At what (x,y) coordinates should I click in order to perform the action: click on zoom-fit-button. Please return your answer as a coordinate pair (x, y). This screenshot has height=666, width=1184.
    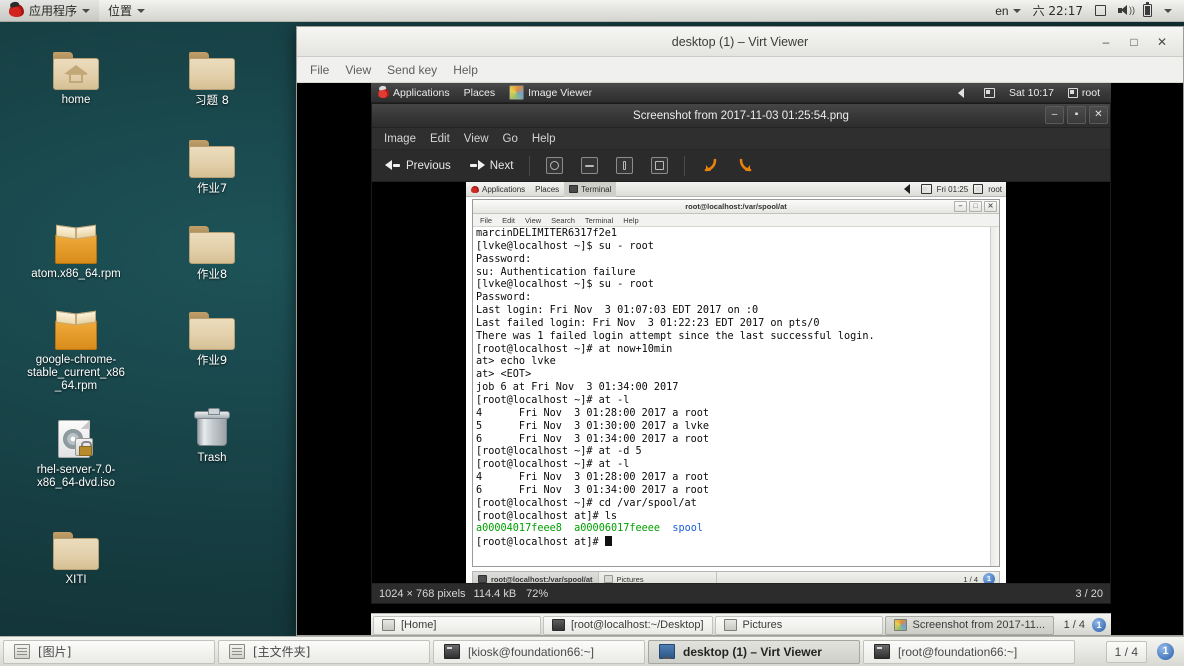
    Looking at the image, I should click on (659, 165).